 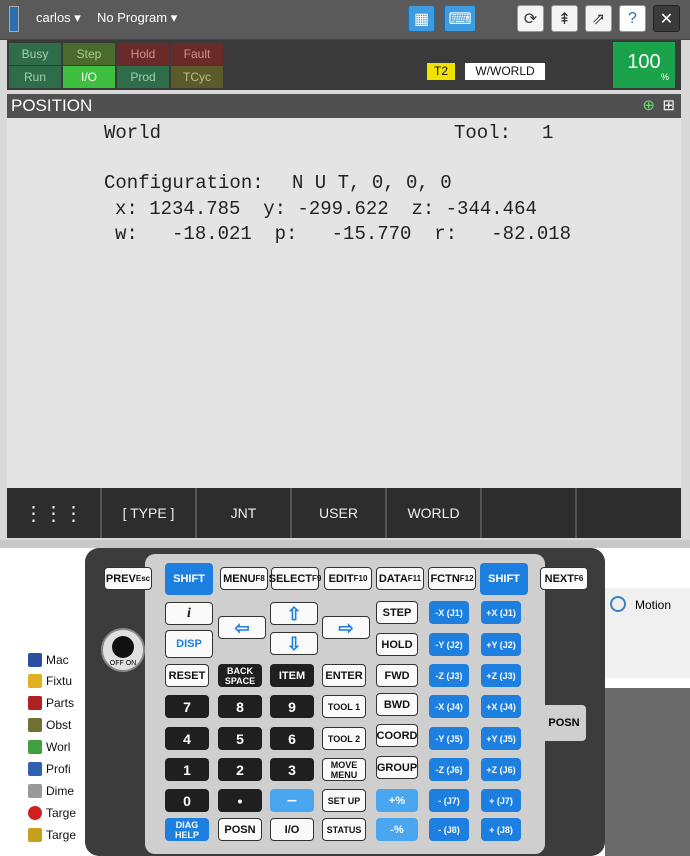 What do you see at coordinates (189, 644) in the screenshot?
I see `disp-button: DISP` at bounding box center [189, 644].